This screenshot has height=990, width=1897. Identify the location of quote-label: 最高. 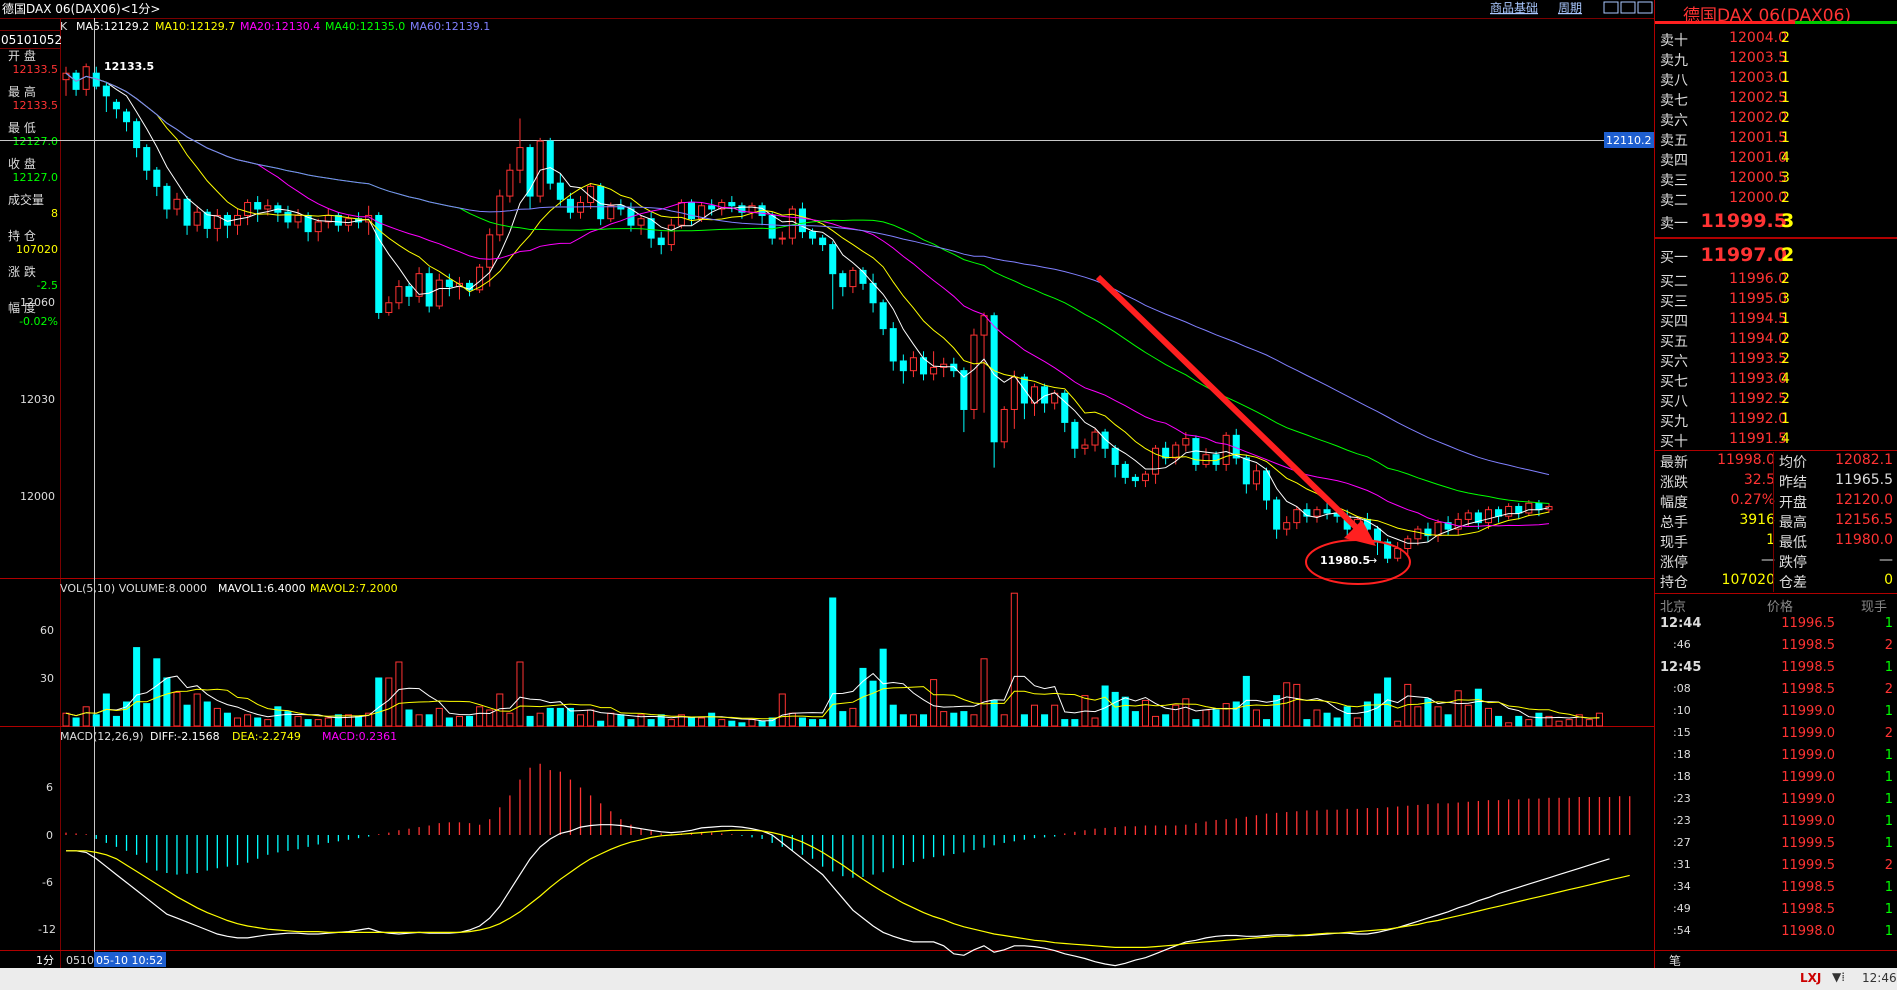
(1793, 523).